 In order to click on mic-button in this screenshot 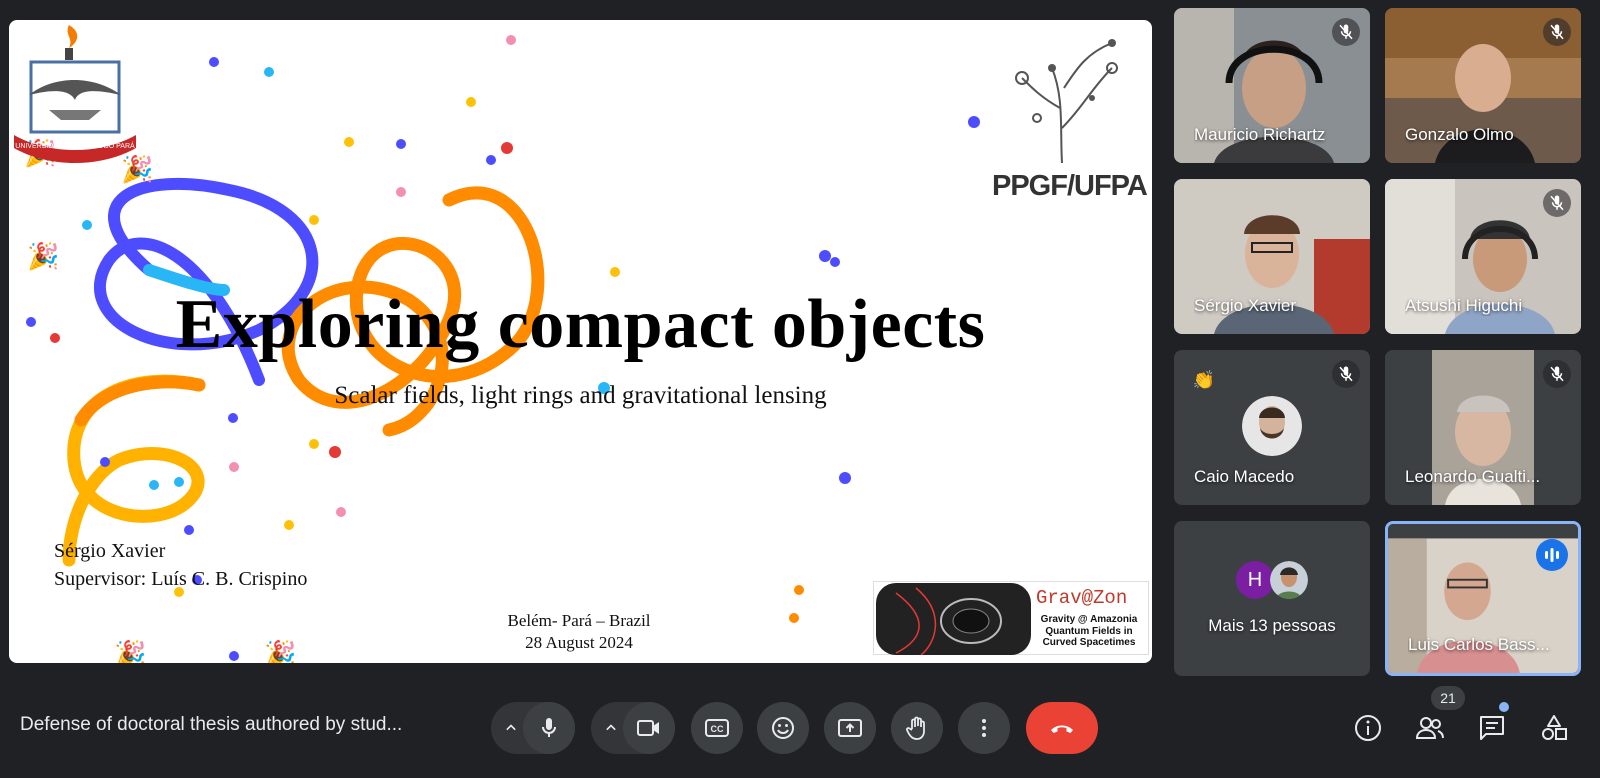, I will do `click(549, 728)`.